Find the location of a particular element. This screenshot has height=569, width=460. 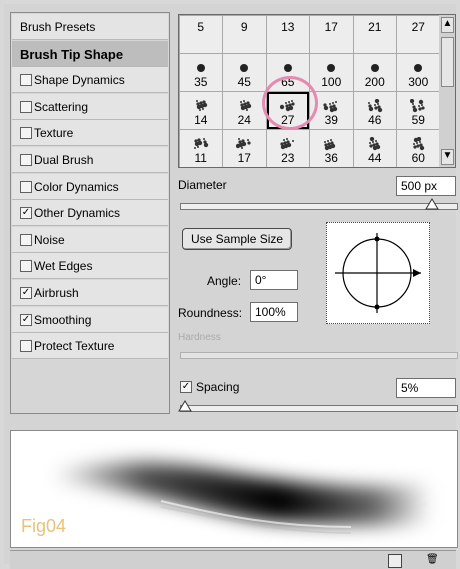

option-label: Brush Tip Shape is located at coordinates (72, 54).